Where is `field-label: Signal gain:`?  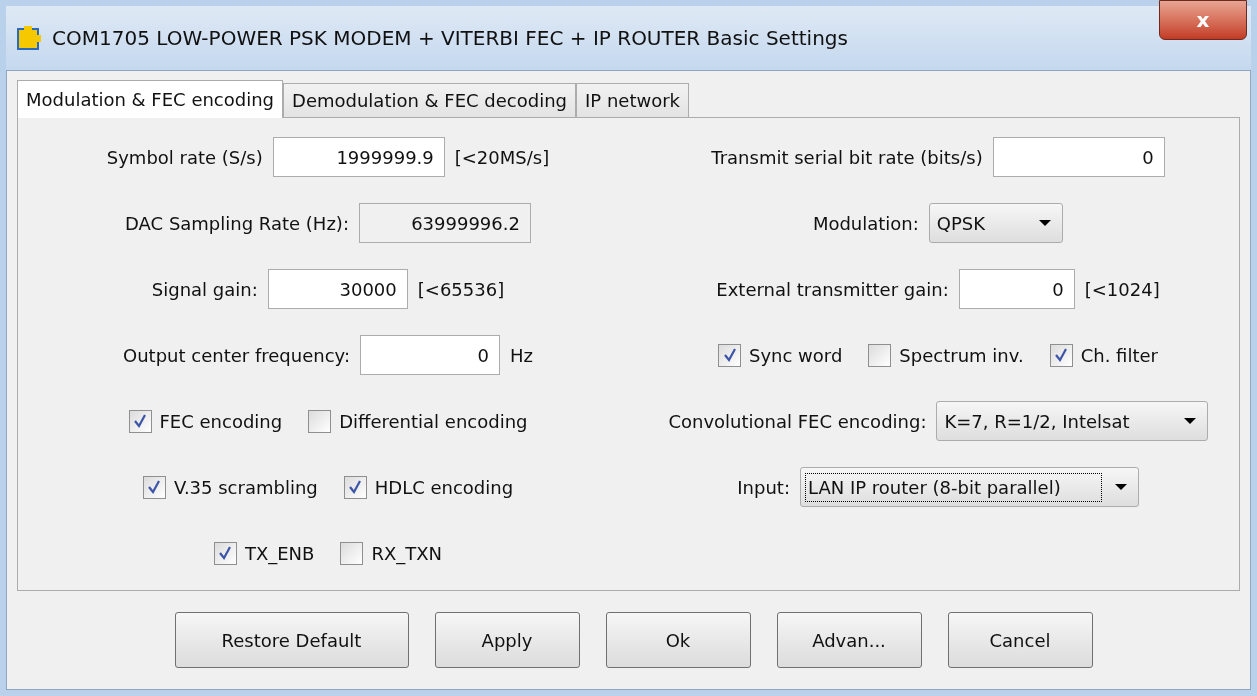 field-label: Signal gain: is located at coordinates (204, 289).